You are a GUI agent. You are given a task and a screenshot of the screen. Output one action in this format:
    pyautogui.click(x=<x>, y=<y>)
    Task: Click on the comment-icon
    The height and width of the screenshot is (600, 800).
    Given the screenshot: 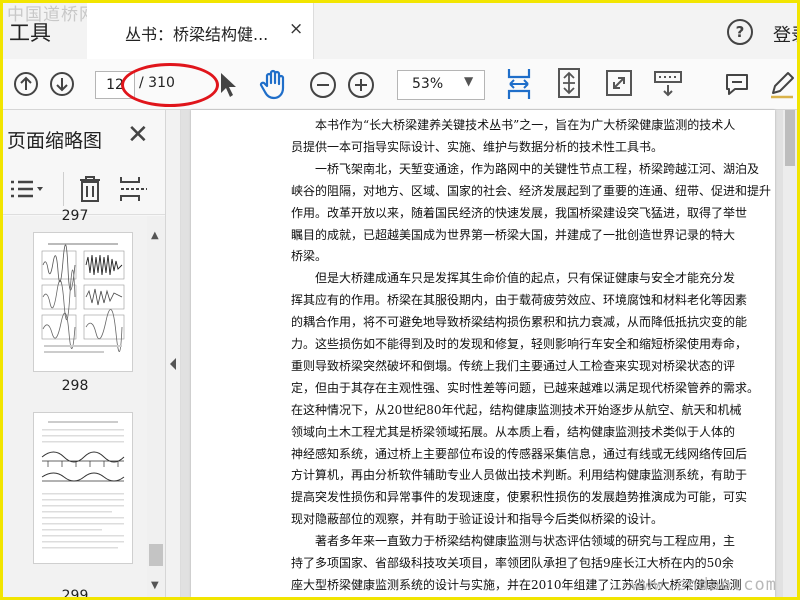 What is the action you would take?
    pyautogui.click(x=737, y=86)
    